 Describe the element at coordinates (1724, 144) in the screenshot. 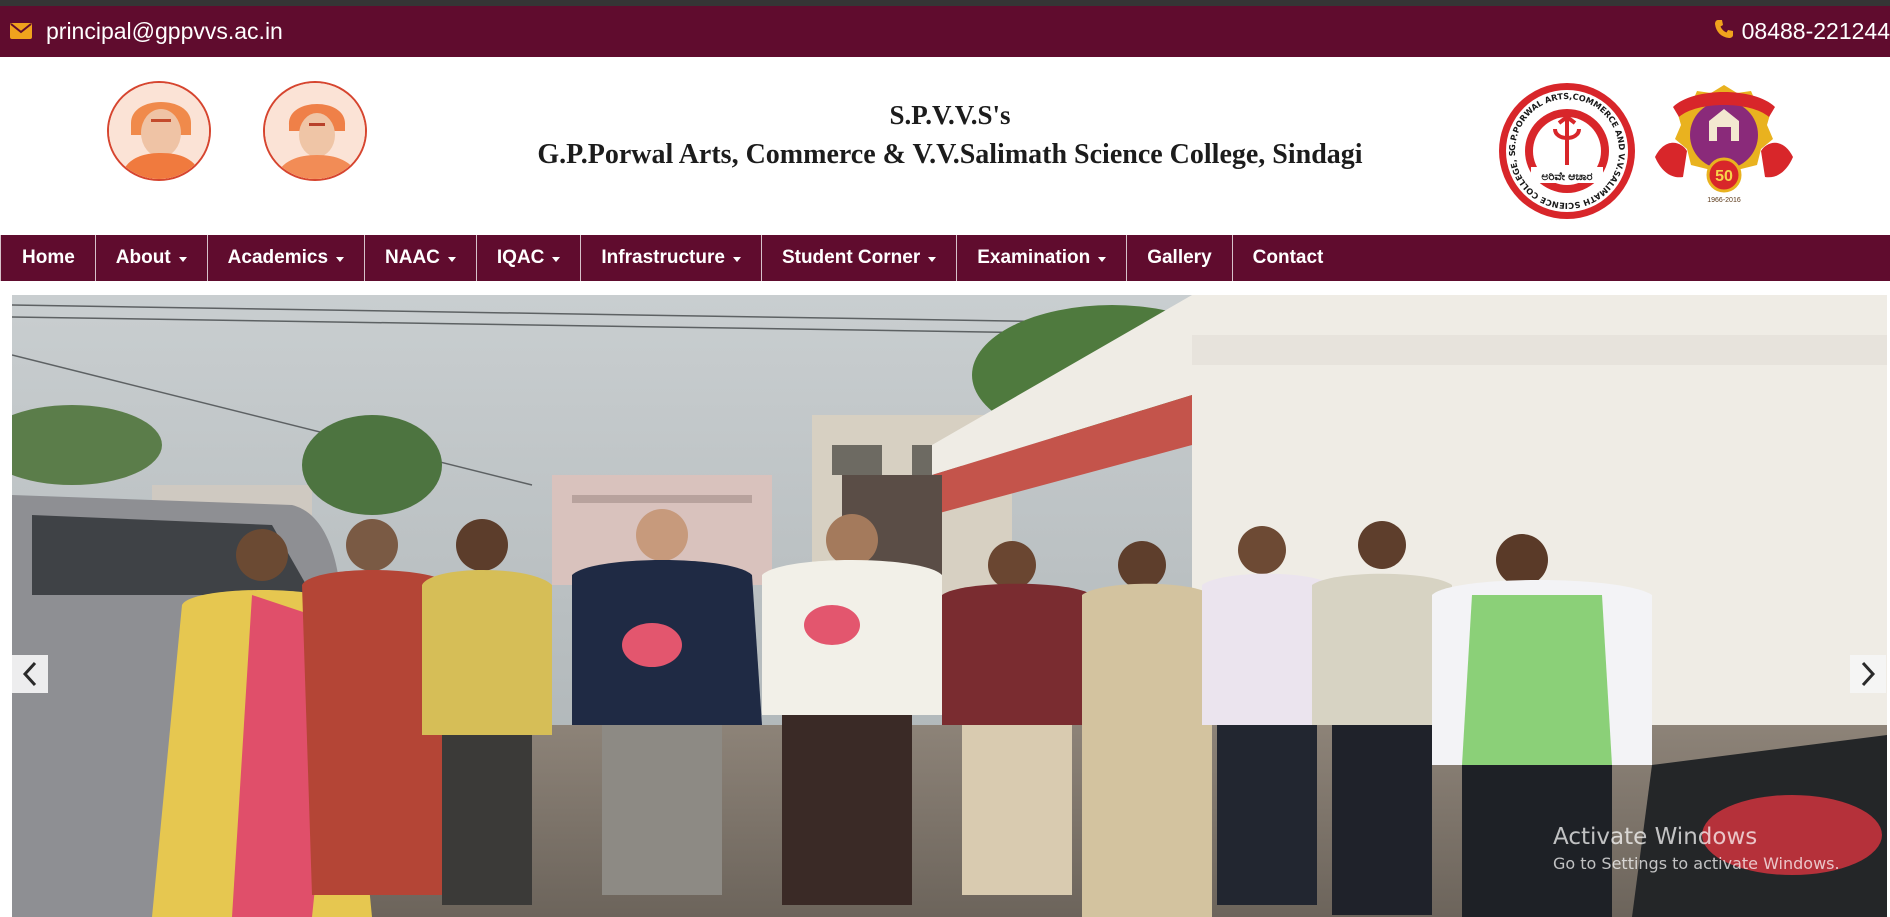

I see `golden-jubilee-badge: 50 1966-2016` at that location.